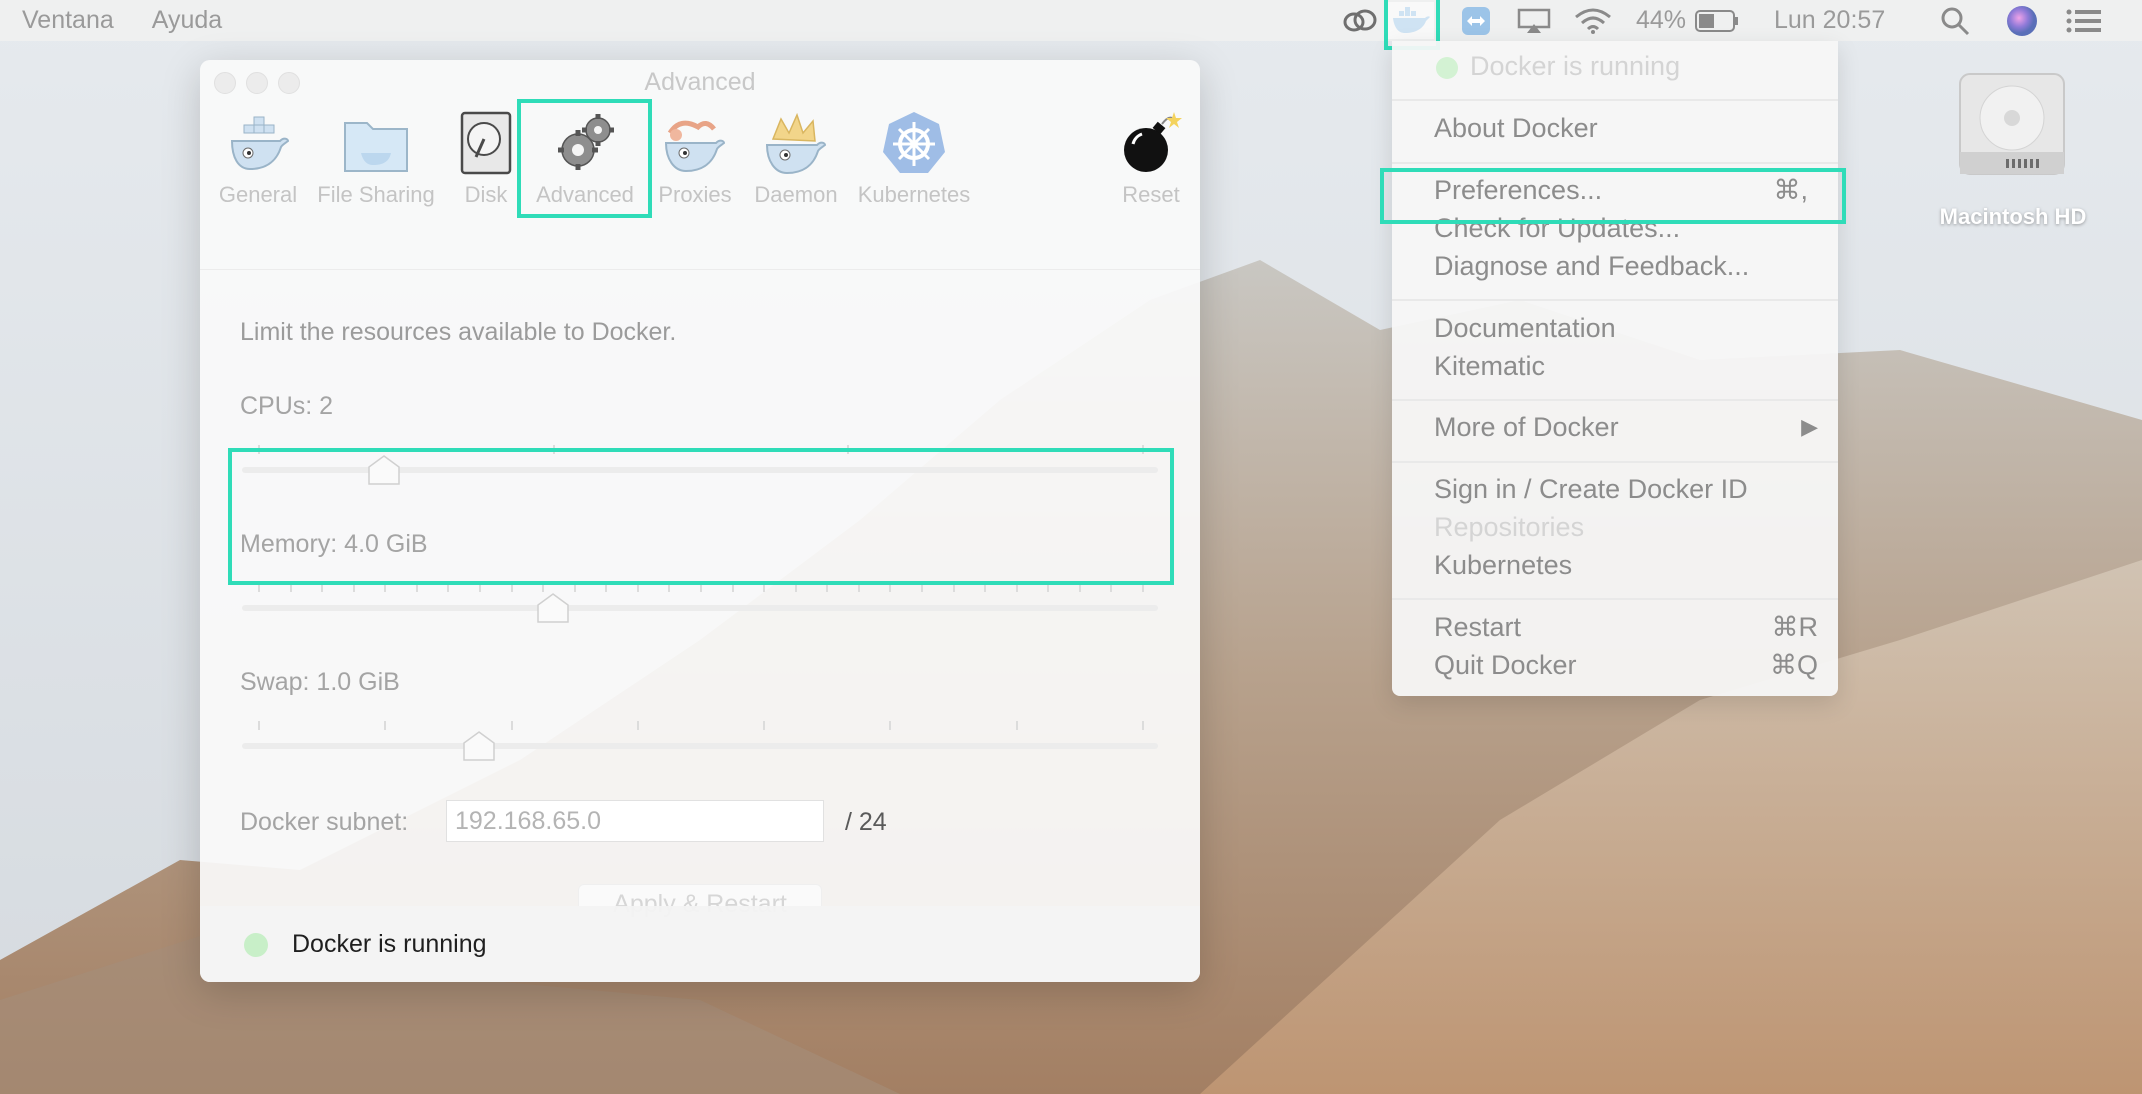  Describe the element at coordinates (1575, 66) in the screenshot. I see `menu-status: Docker is running` at that location.